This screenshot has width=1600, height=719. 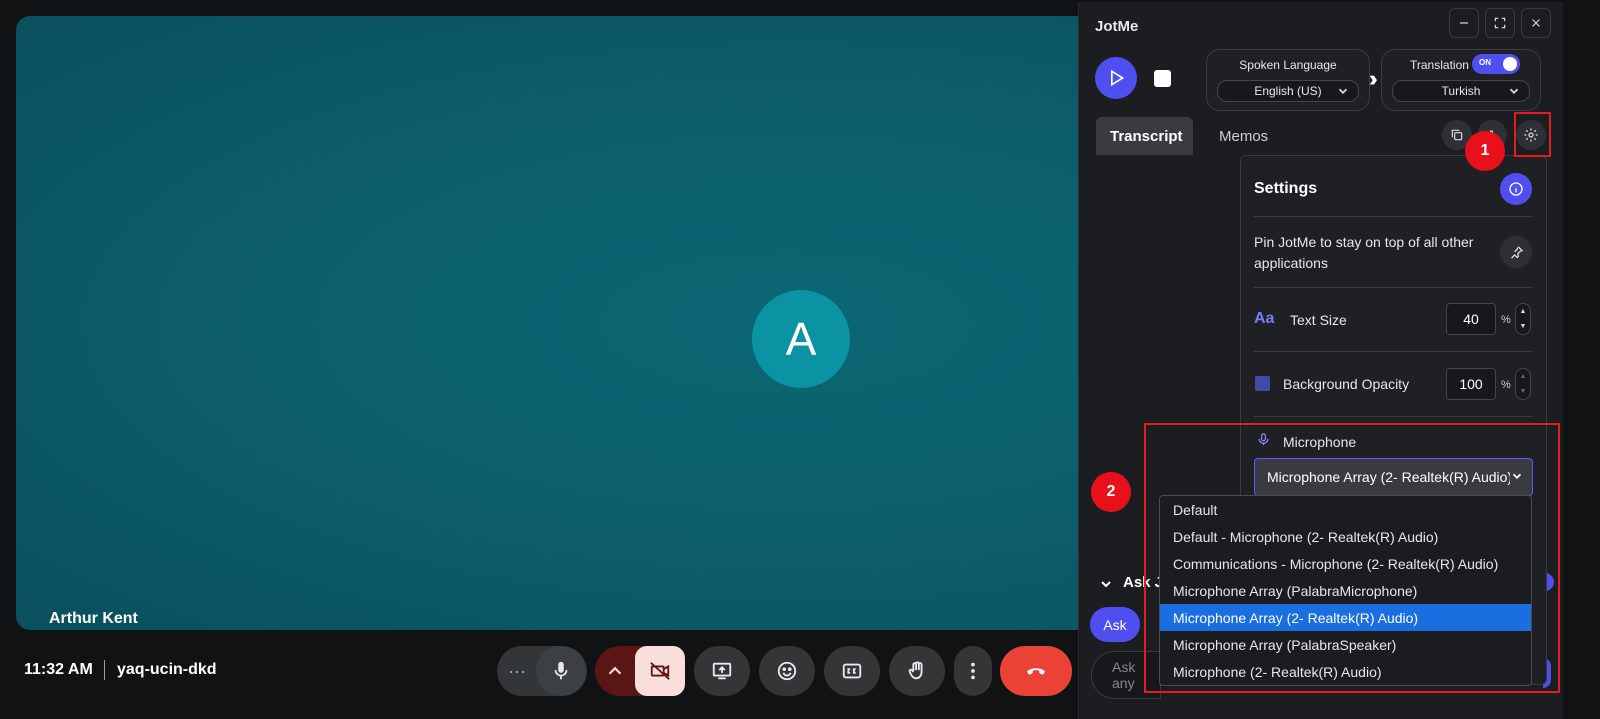 I want to click on background-opacity-unit: %, so click(x=1506, y=385).